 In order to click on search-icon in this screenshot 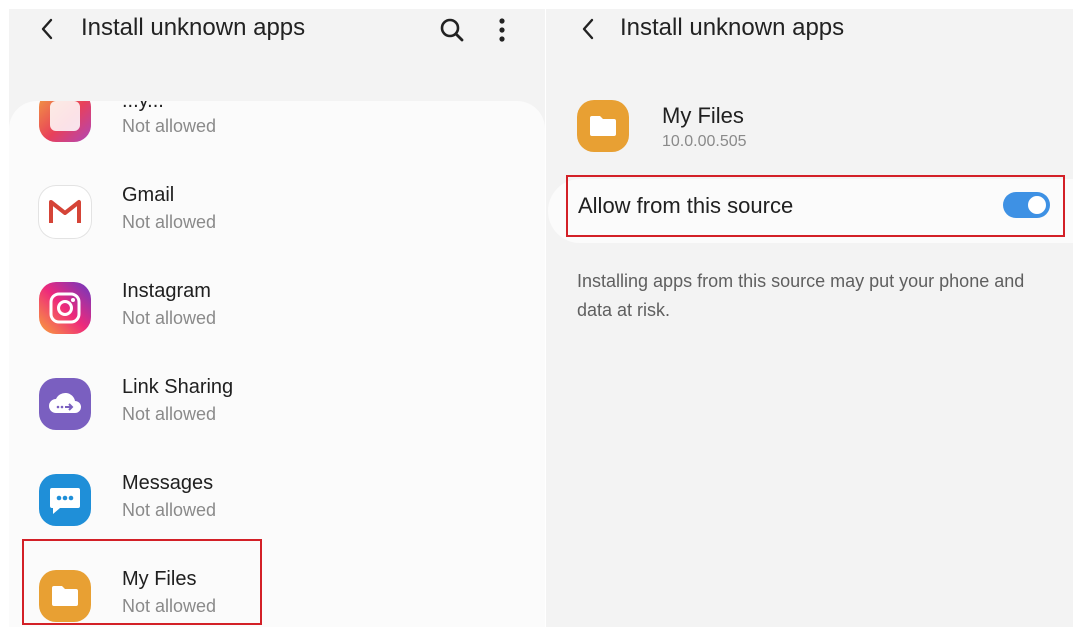, I will do `click(452, 30)`.